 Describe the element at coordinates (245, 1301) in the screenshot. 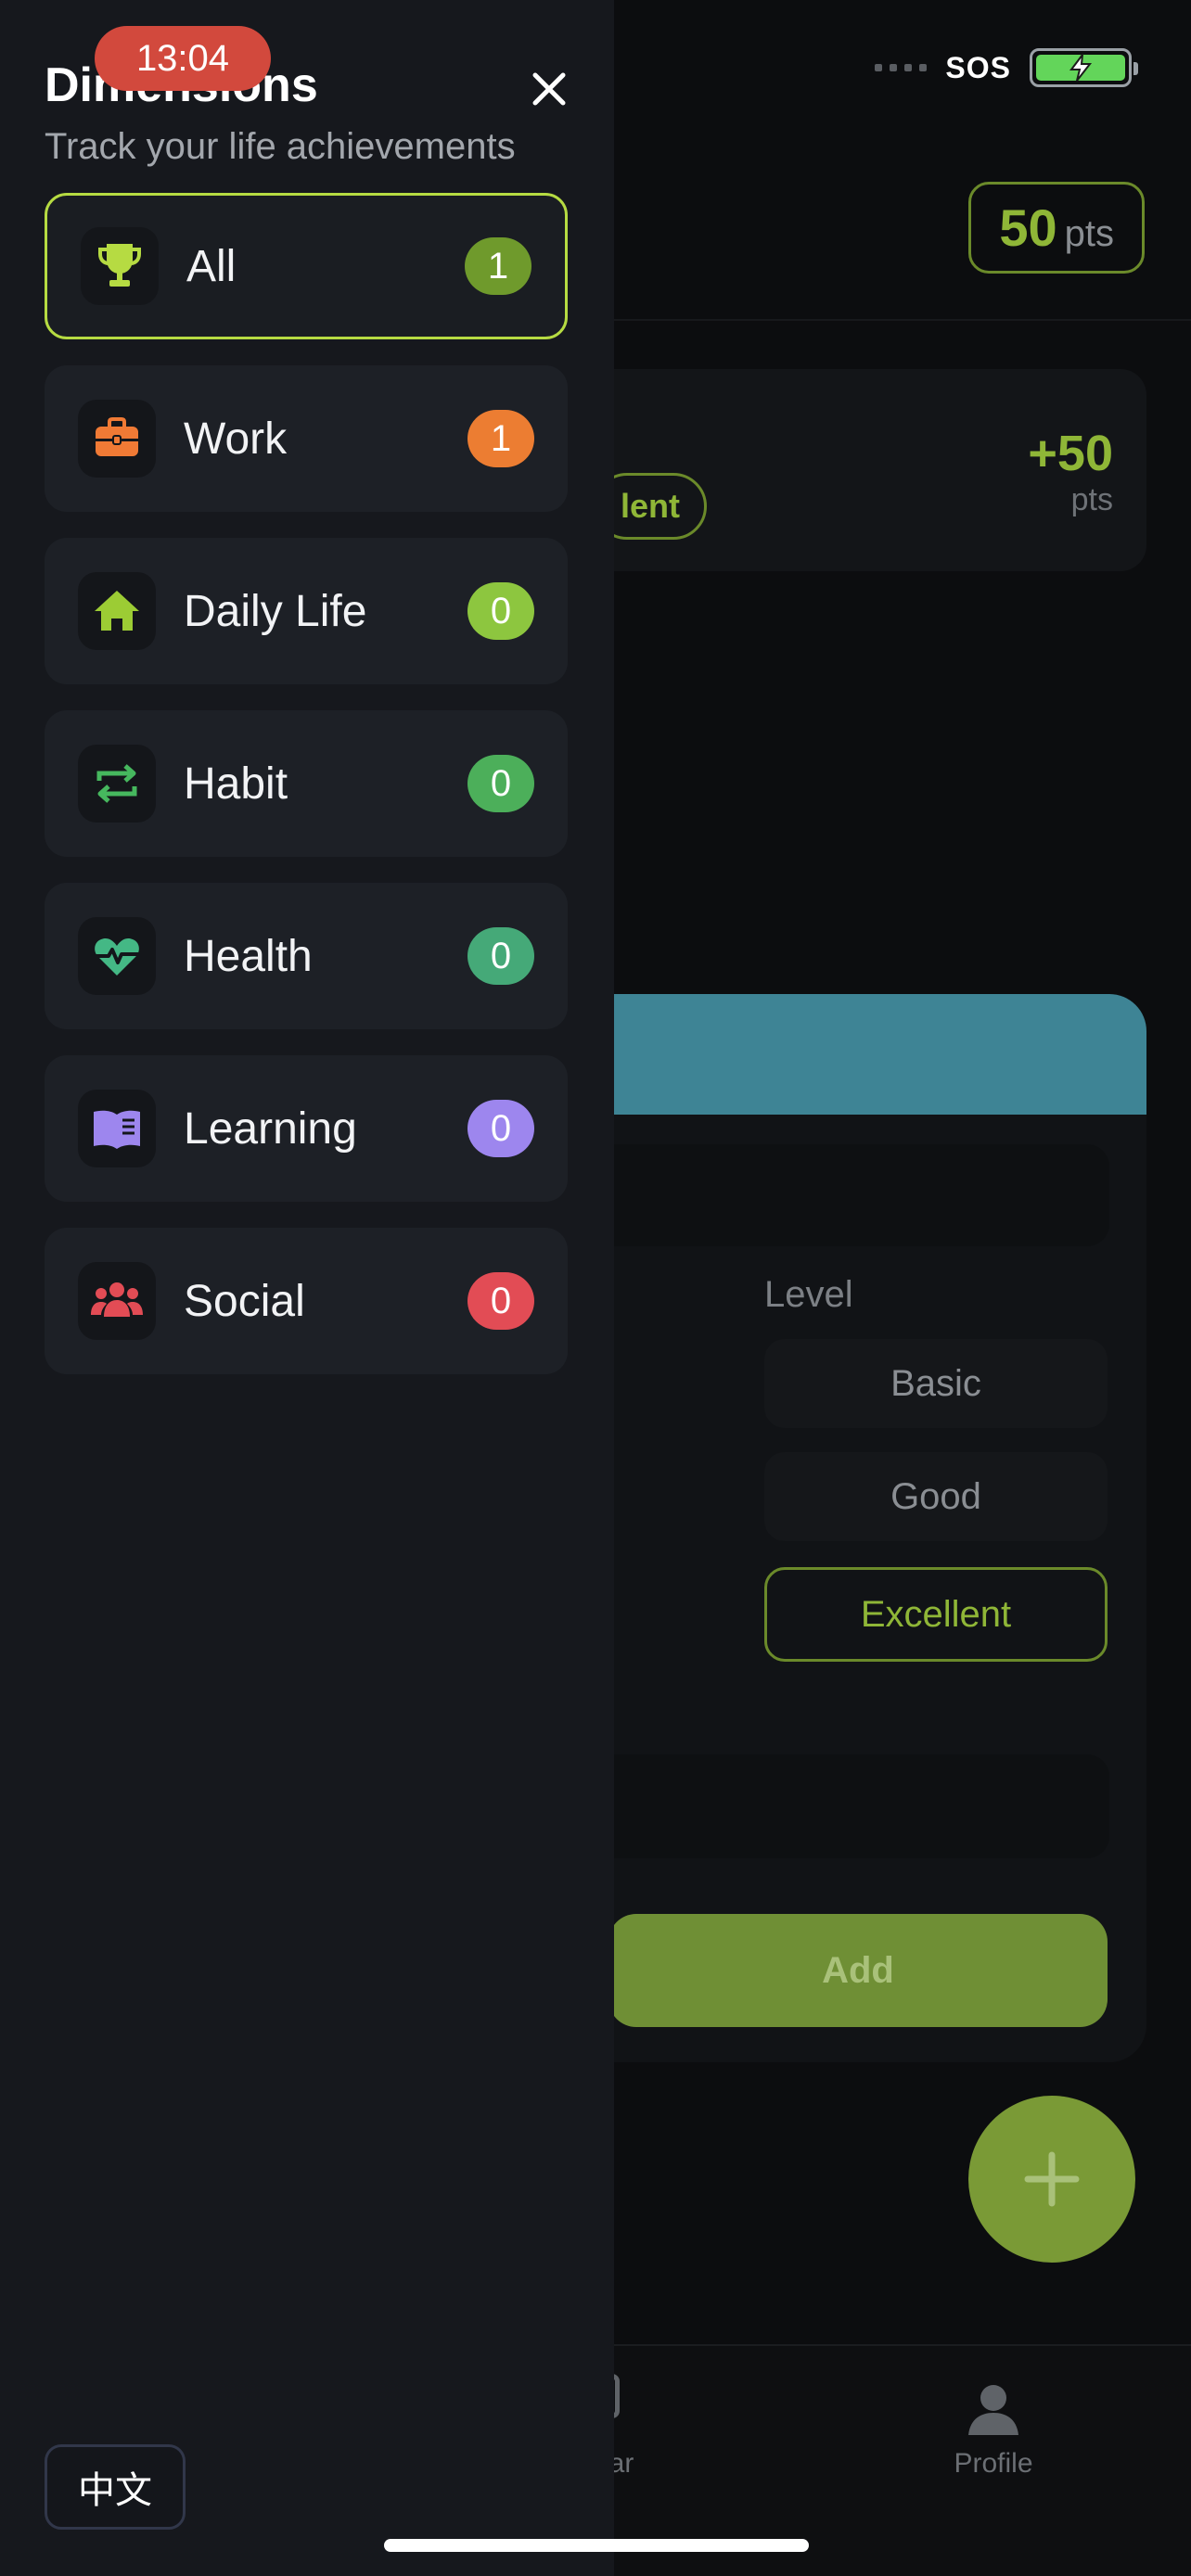

I see `dimension-label: Social` at that location.